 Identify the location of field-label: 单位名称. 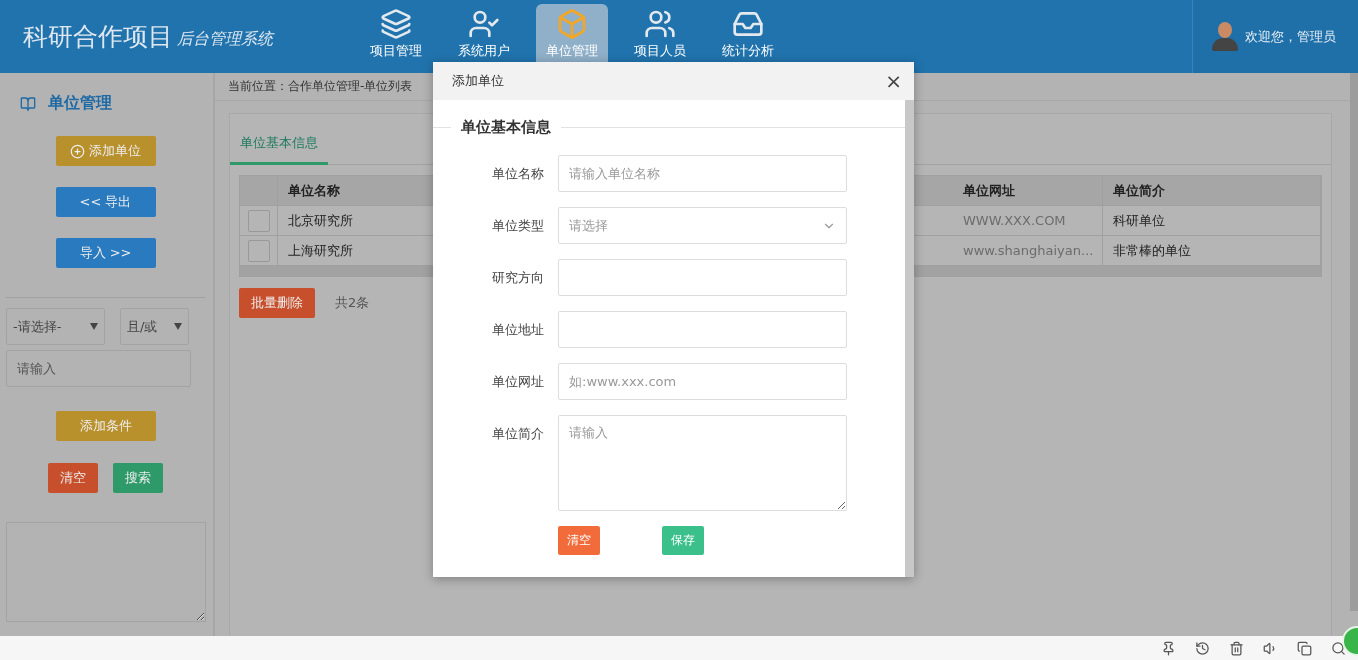
(517, 174).